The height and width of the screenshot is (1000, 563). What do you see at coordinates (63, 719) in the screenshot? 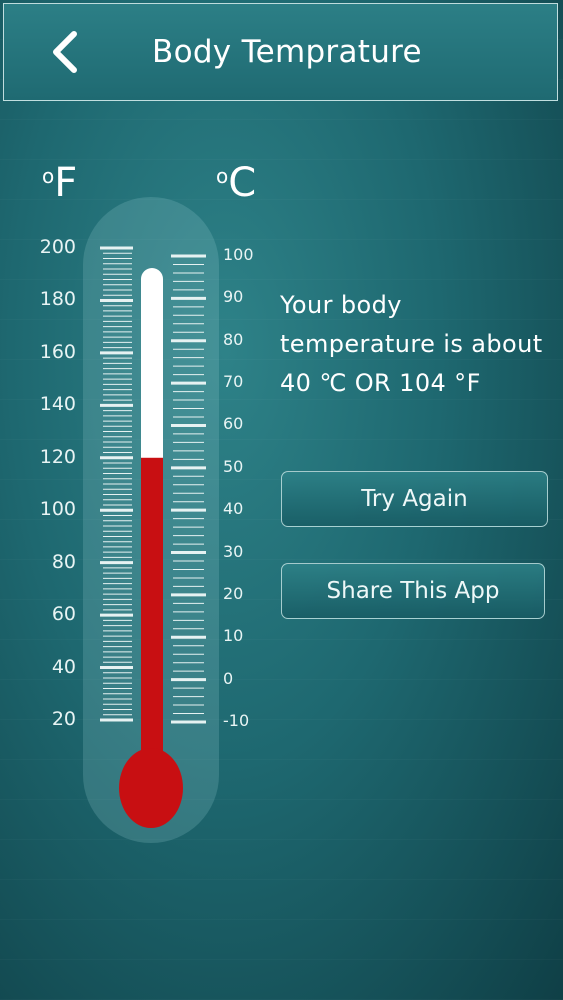
I see `fahrenheit-tick-label: 20` at bounding box center [63, 719].